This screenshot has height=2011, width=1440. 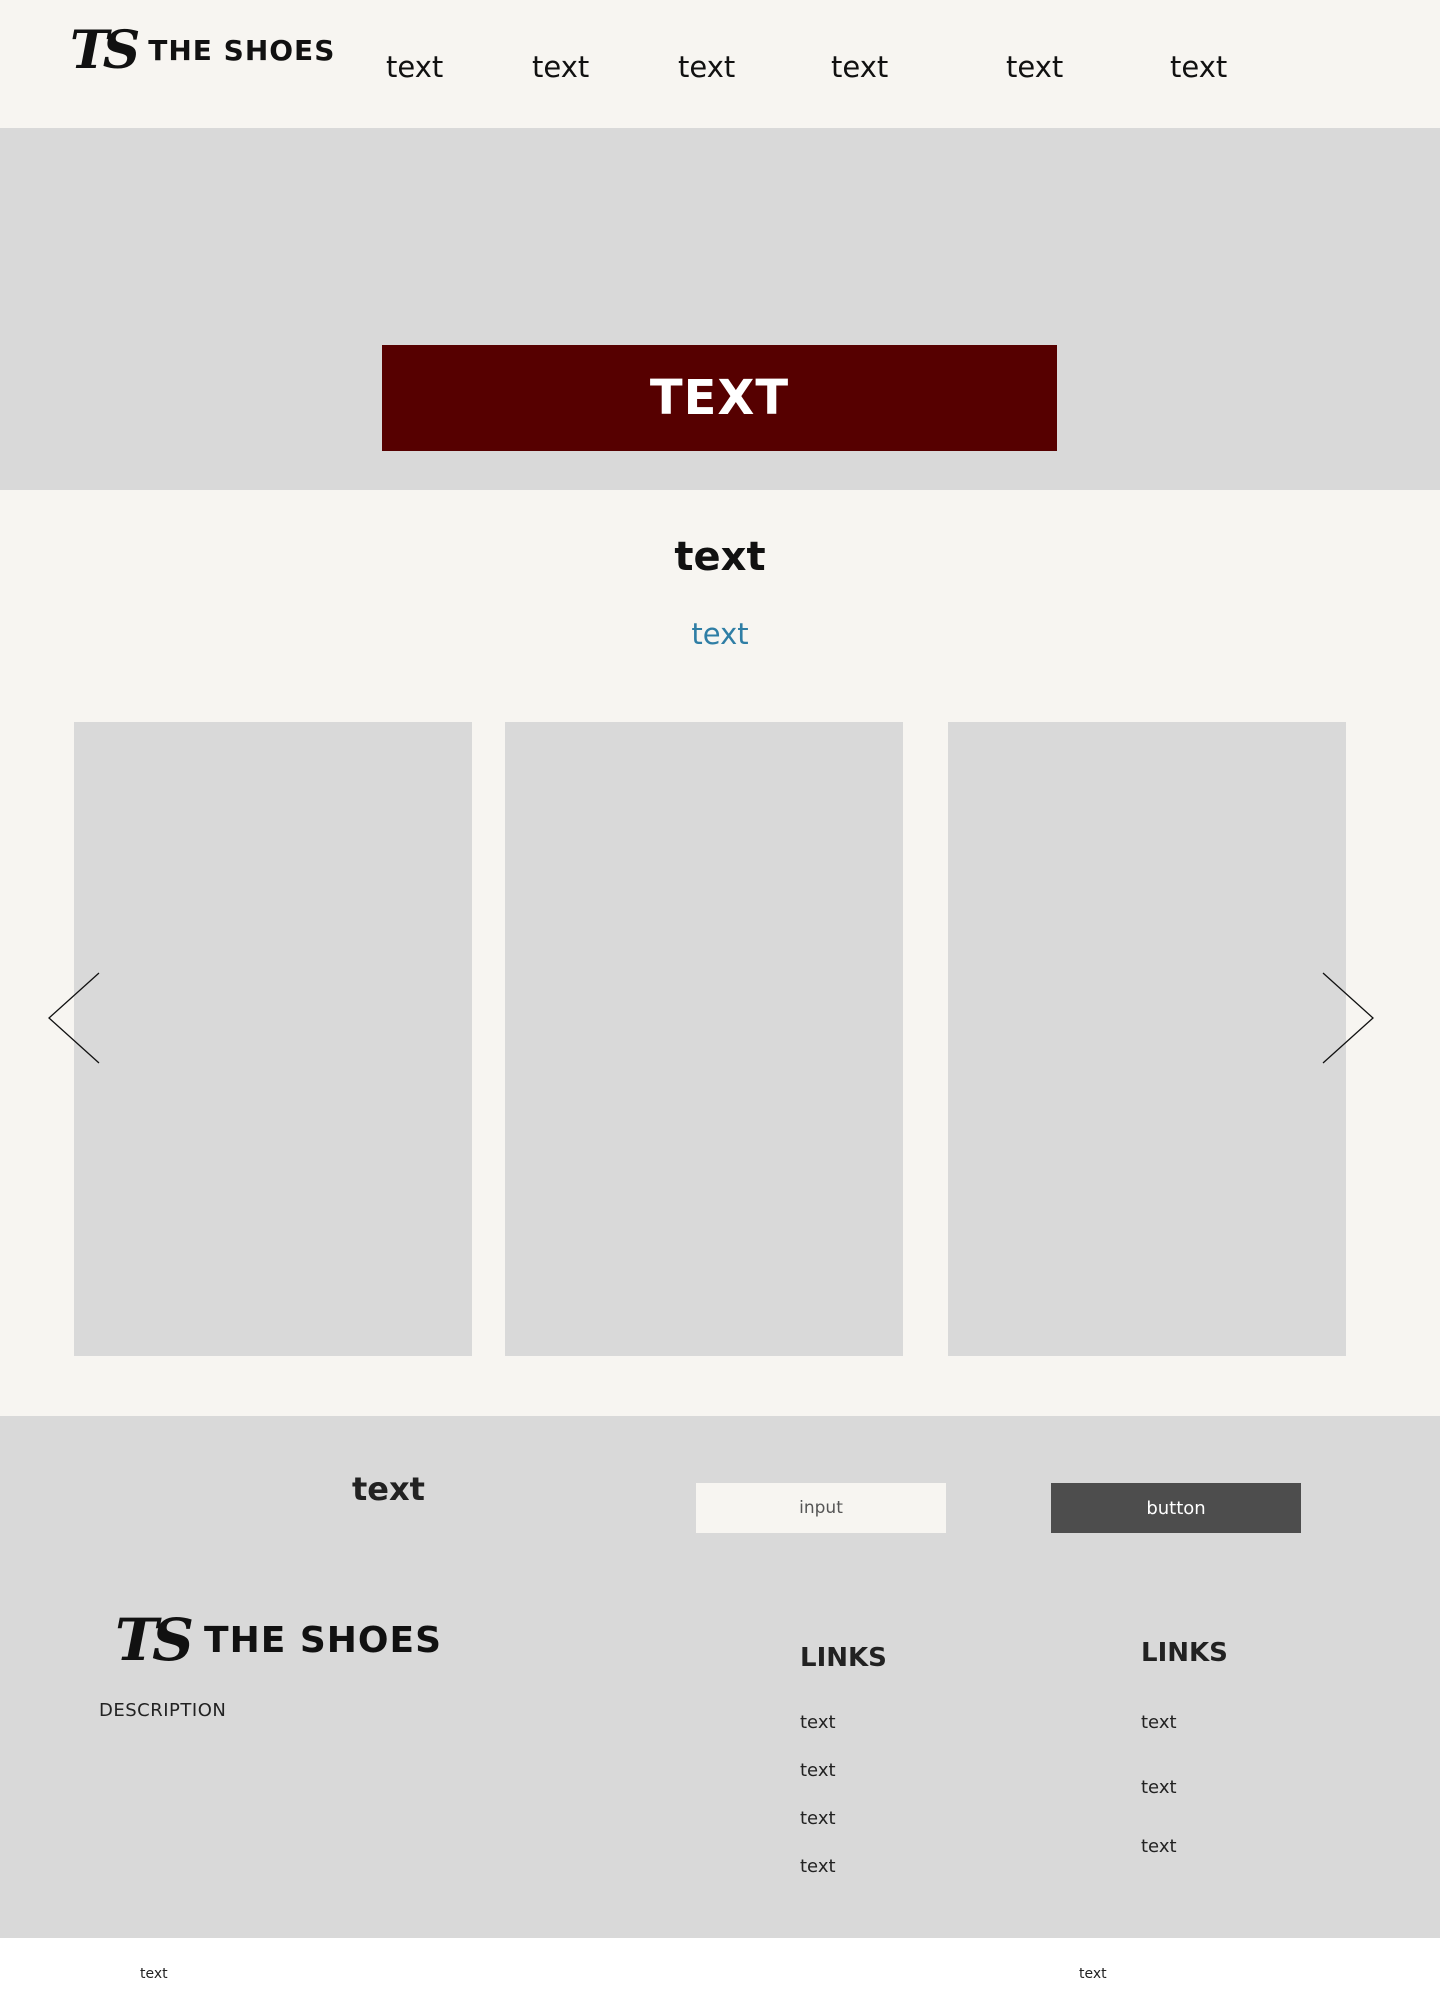 What do you see at coordinates (719, 398) in the screenshot?
I see `hero-cta-button: TEXT` at bounding box center [719, 398].